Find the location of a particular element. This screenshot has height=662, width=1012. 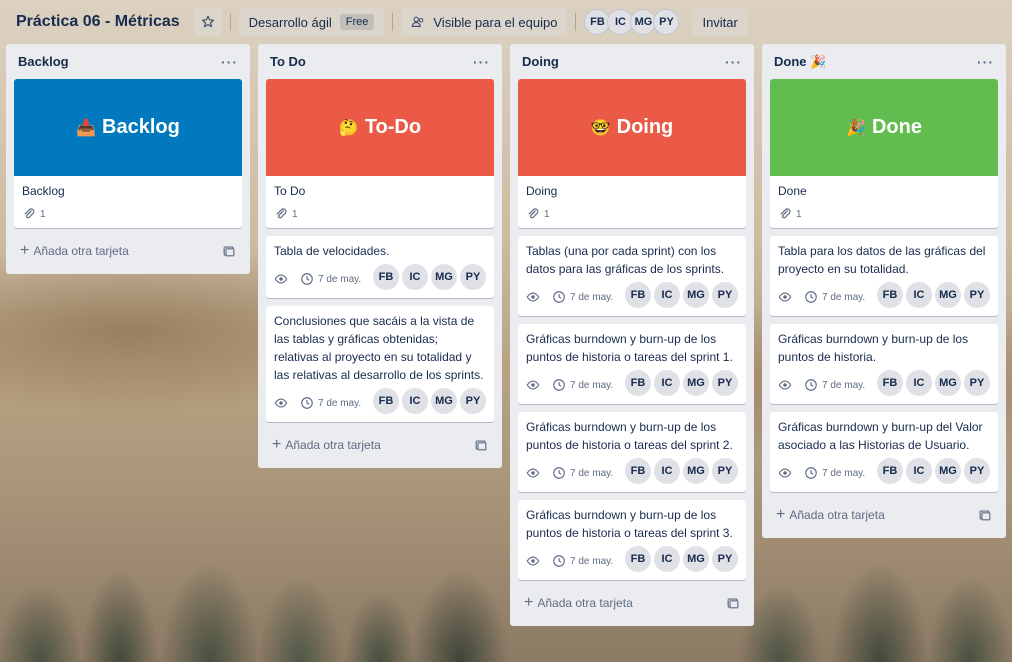

card-badges: 7 de may. FB IC MG PY is located at coordinates (632, 297).